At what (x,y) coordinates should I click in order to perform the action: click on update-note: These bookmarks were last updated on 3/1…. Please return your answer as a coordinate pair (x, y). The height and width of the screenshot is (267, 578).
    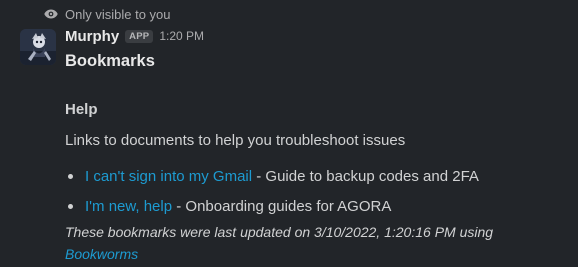
    Looking at the image, I should click on (315, 243).